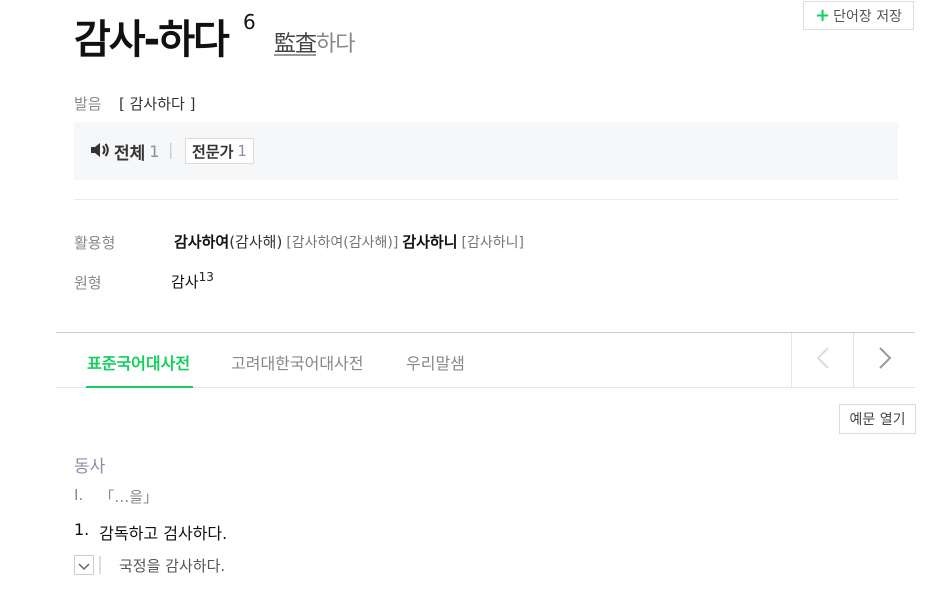 The image size is (936, 605). I want to click on conjugation-label: 활용형, so click(95, 243).